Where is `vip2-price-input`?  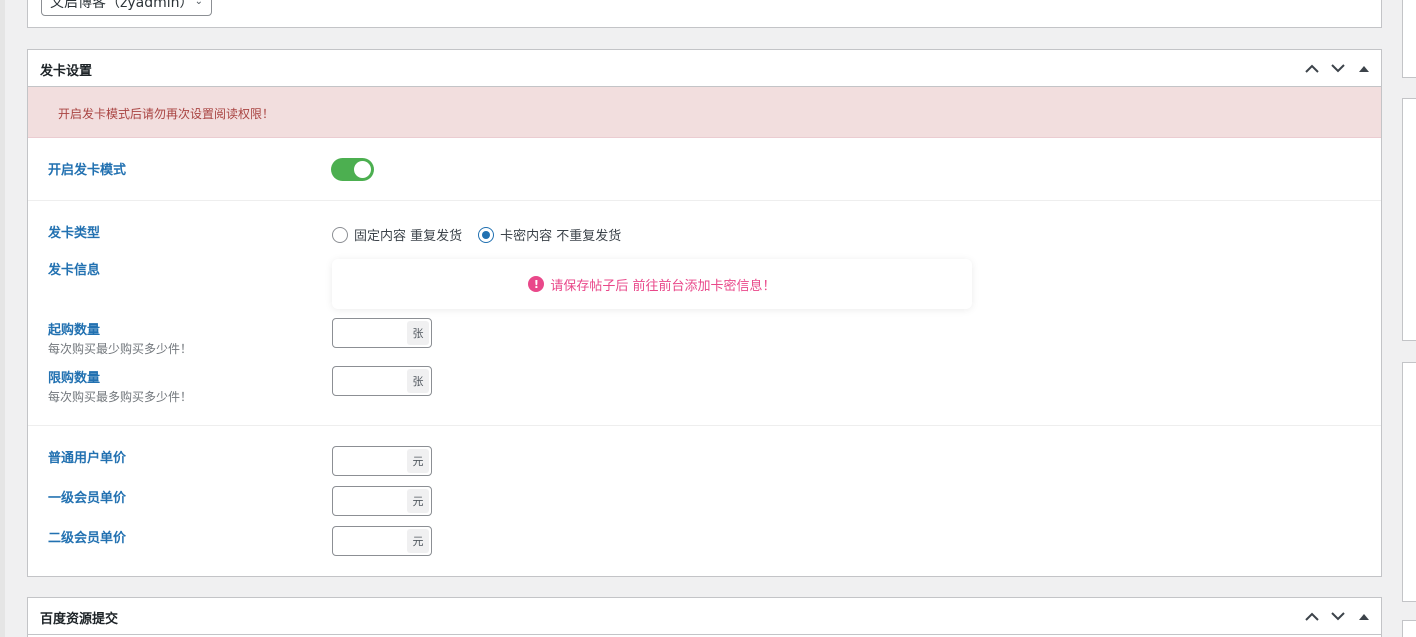 vip2-price-input is located at coordinates (371, 541).